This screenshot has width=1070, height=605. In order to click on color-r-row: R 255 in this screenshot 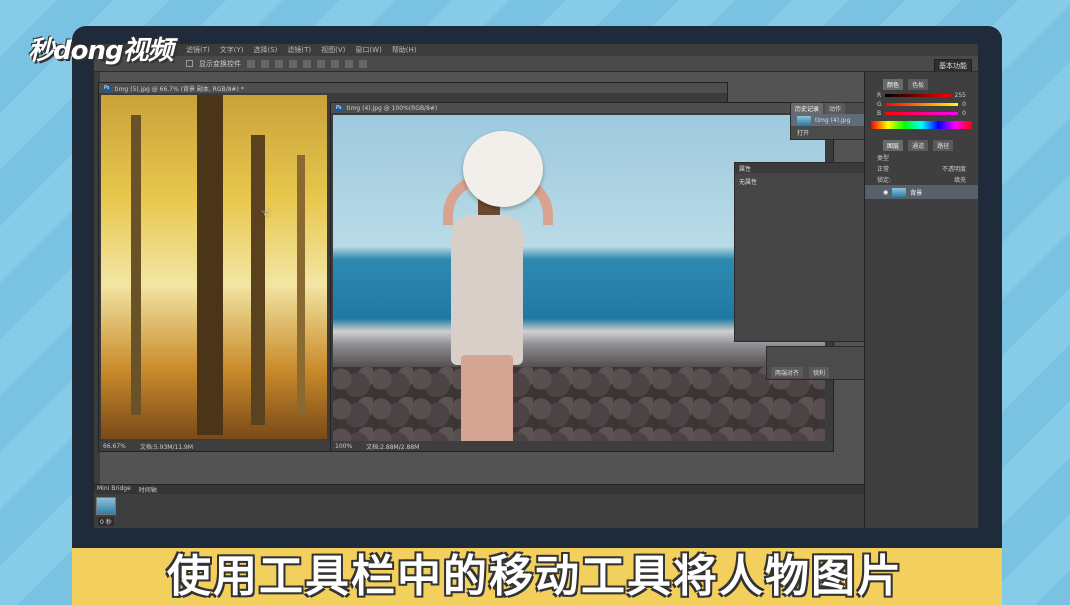, I will do `click(921, 95)`.